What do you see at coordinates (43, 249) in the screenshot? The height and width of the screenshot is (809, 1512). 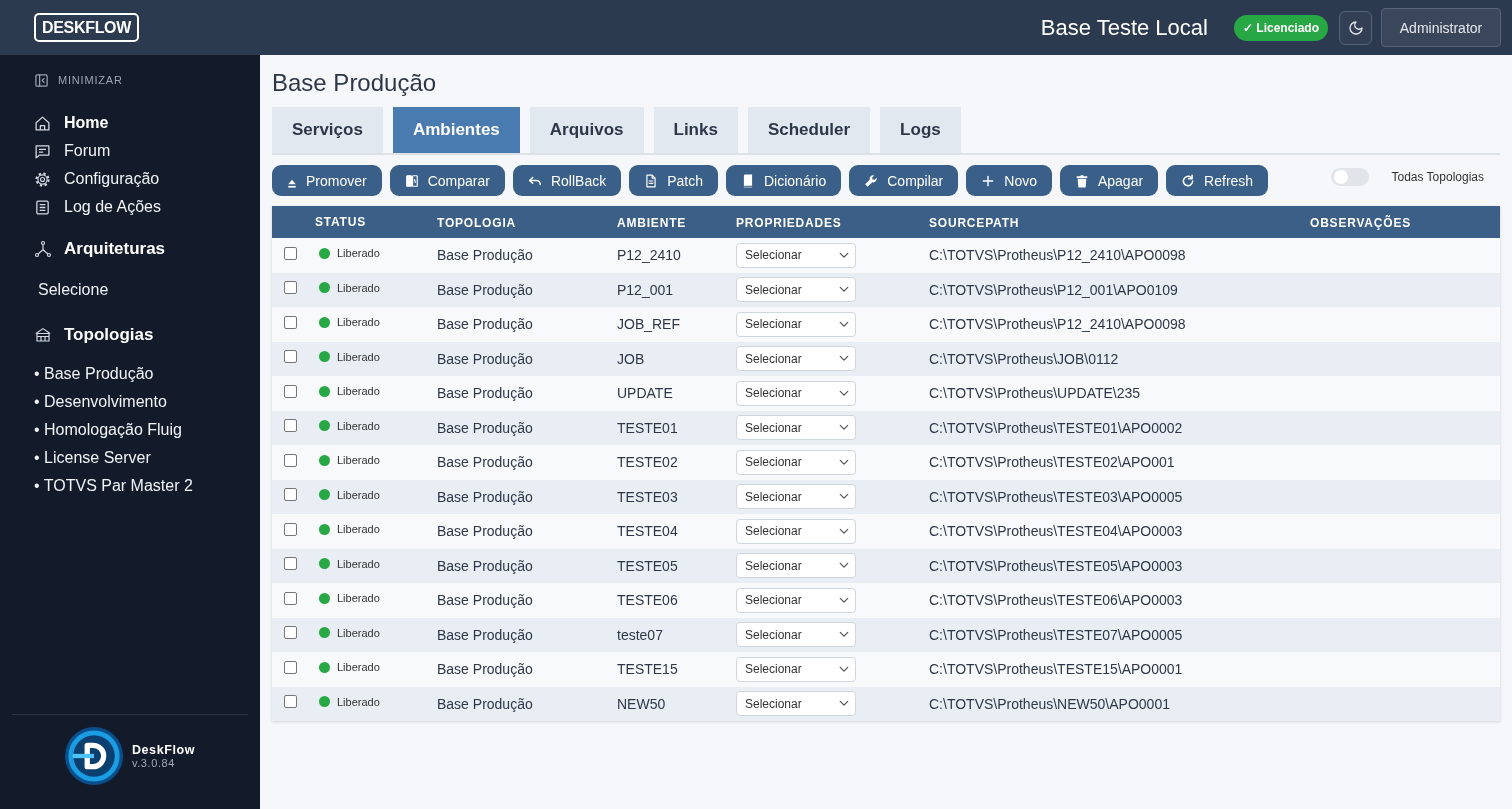 I see `network-icon` at bounding box center [43, 249].